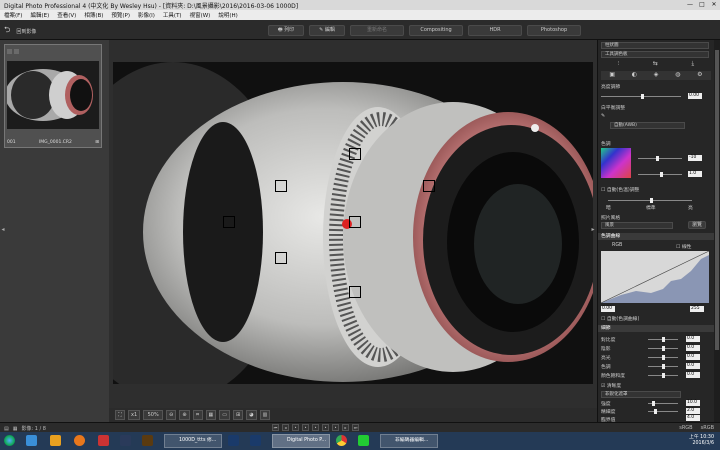 The height and width of the screenshot is (450, 720). What do you see at coordinates (641, 96) in the screenshot?
I see `exposure-slider` at bounding box center [641, 96].